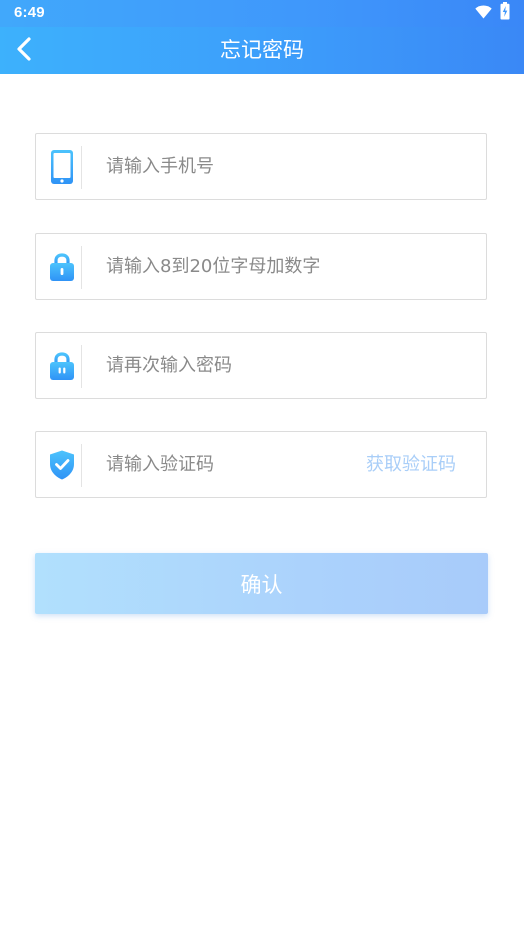 The height and width of the screenshot is (932, 524). Describe the element at coordinates (62, 167) in the screenshot. I see `phone-icon` at that location.